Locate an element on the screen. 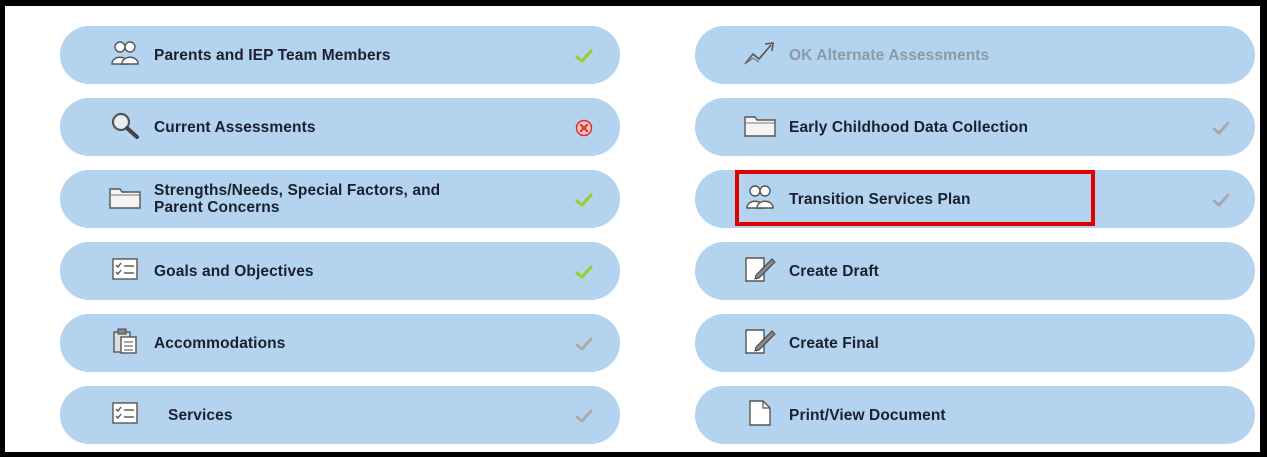  error-x-icon is located at coordinates (584, 128).